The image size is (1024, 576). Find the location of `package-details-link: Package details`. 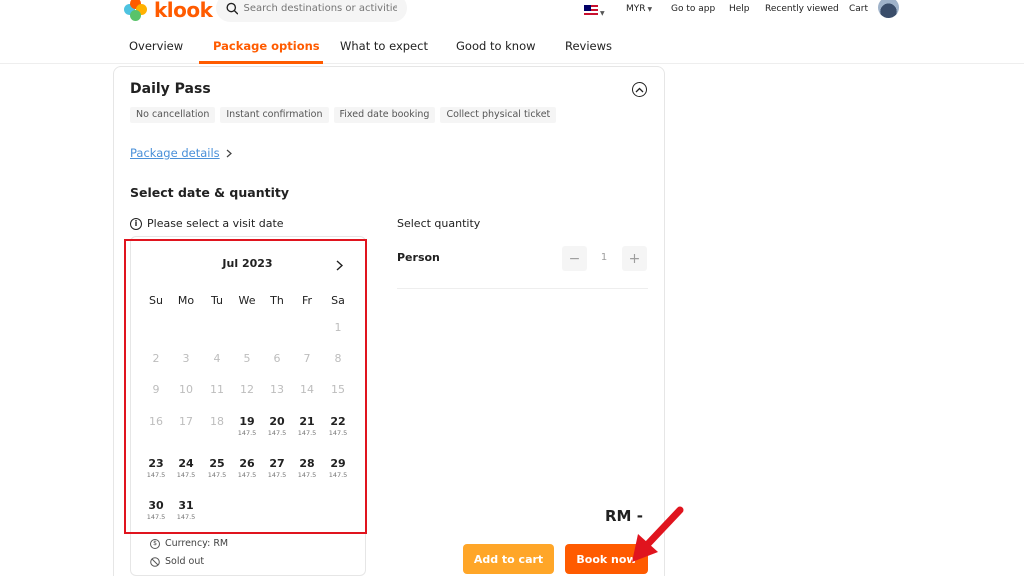

package-details-link: Package details is located at coordinates (181, 153).